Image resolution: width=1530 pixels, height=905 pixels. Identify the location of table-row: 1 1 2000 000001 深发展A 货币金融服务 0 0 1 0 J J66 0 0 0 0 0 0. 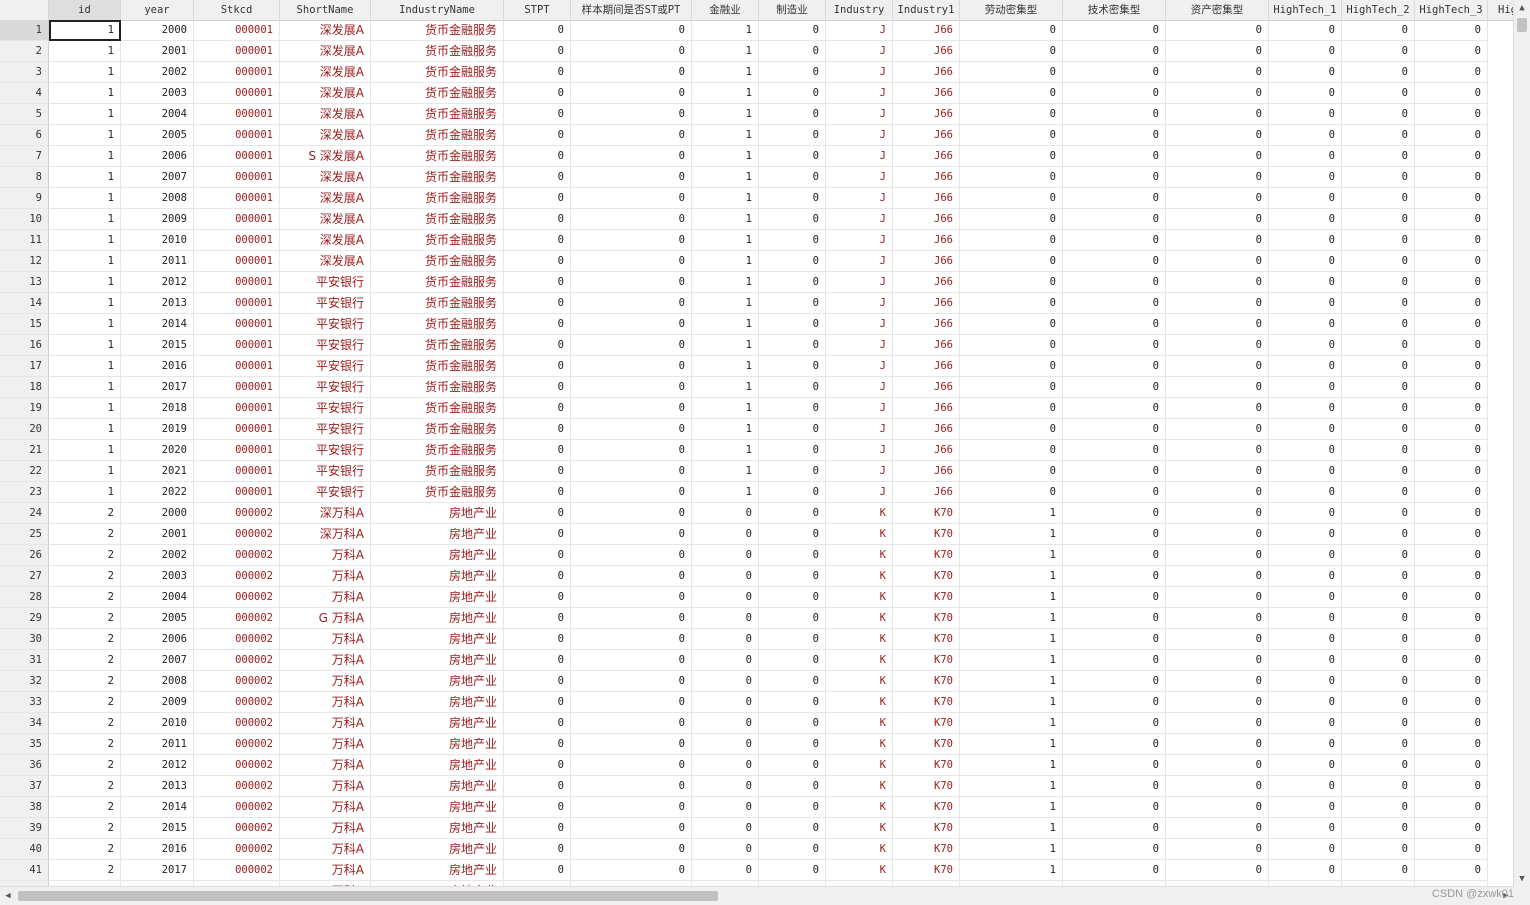
(744, 30).